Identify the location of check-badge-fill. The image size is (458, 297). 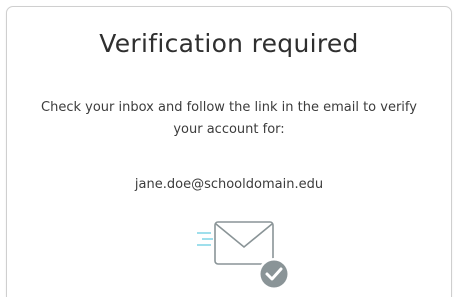
(274, 274).